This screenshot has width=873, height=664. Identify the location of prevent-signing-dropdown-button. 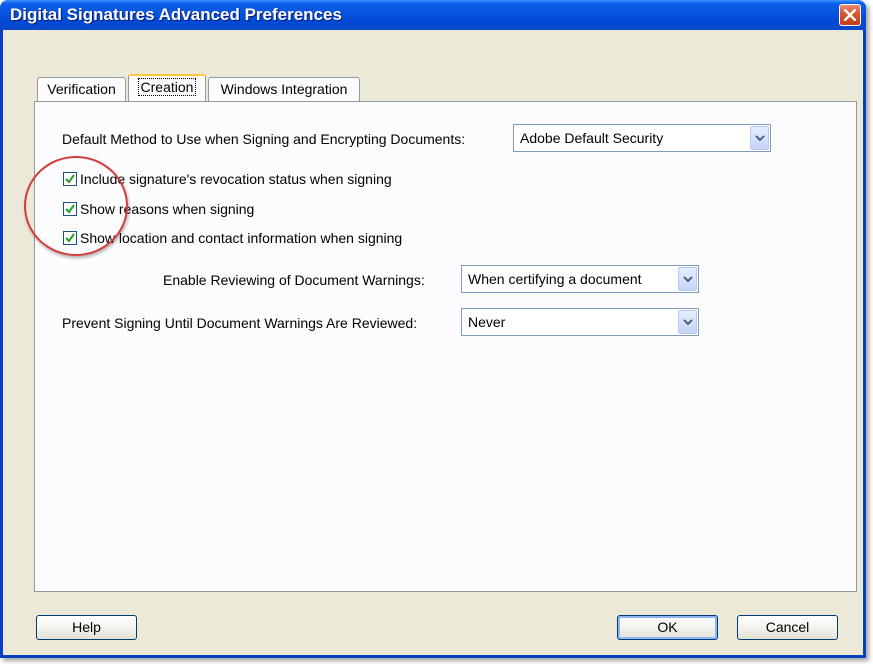
(687, 322).